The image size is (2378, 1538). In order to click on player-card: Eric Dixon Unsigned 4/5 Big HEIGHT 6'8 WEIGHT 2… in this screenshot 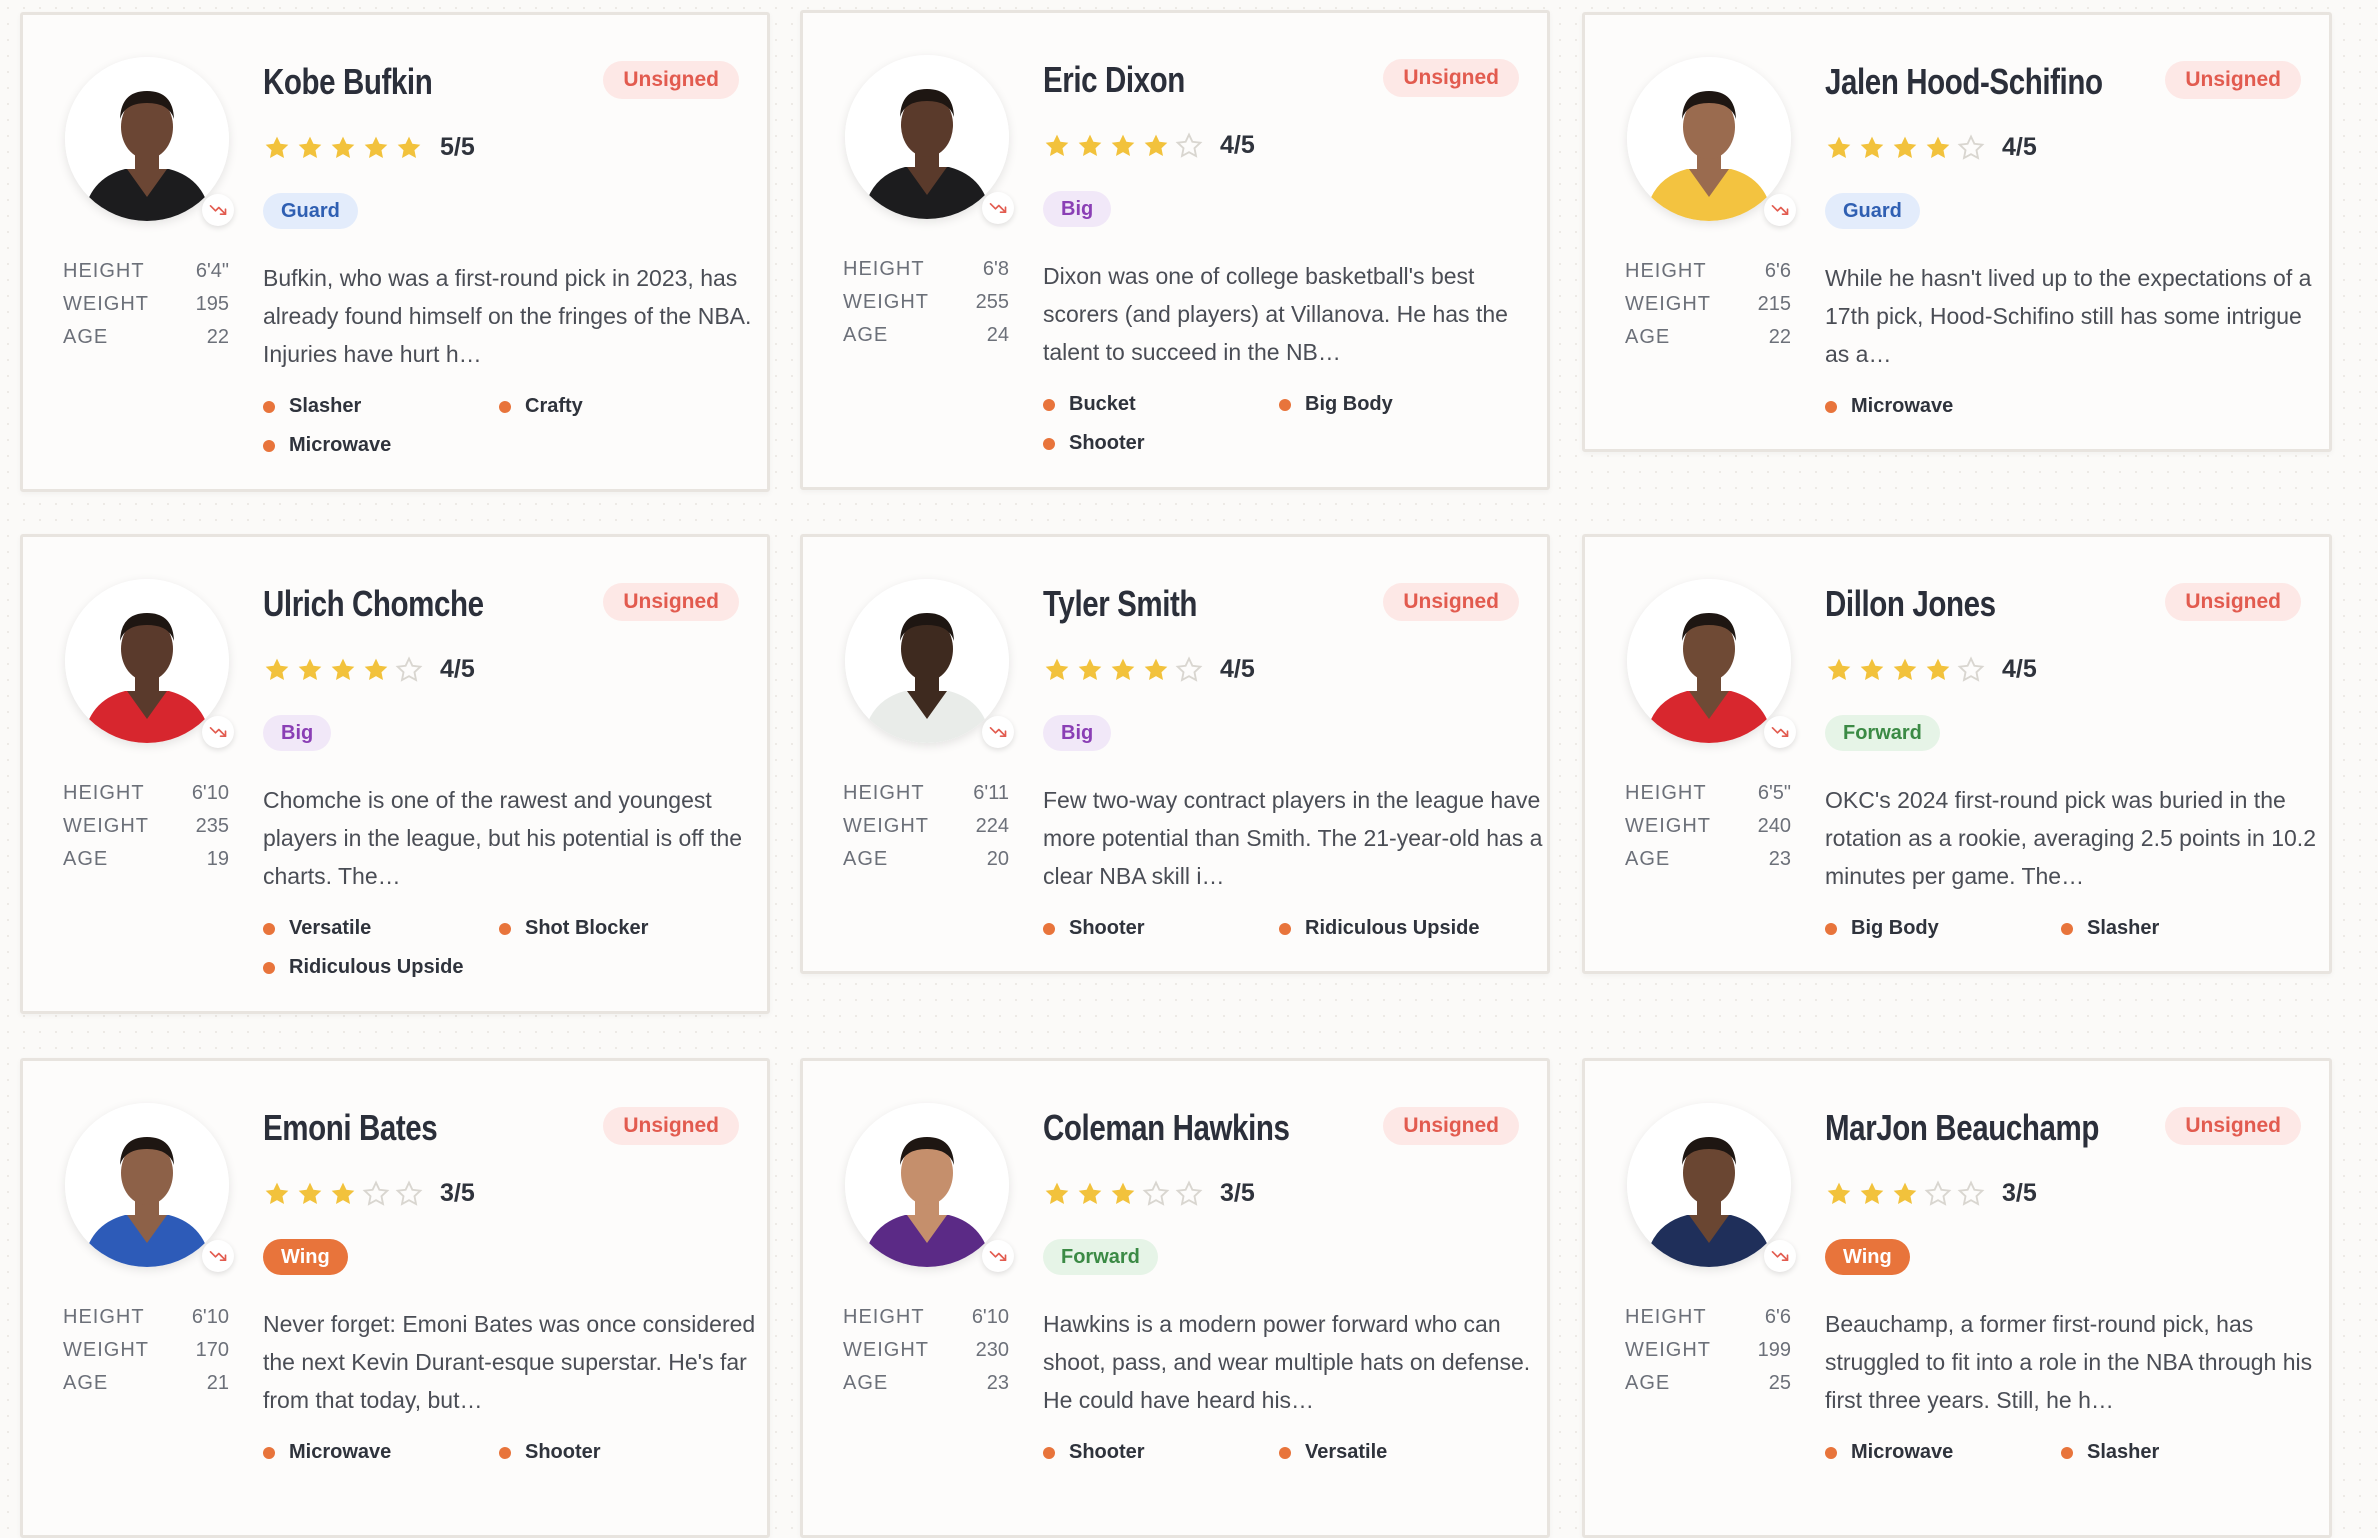, I will do `click(1175, 250)`.